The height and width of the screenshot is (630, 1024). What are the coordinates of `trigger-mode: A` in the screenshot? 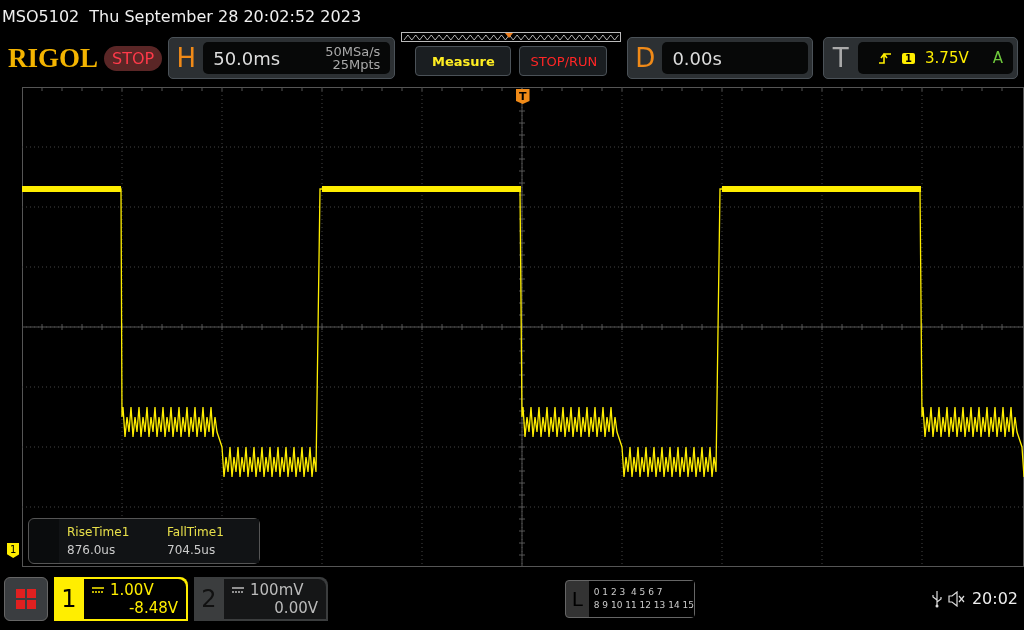 It's located at (997, 58).